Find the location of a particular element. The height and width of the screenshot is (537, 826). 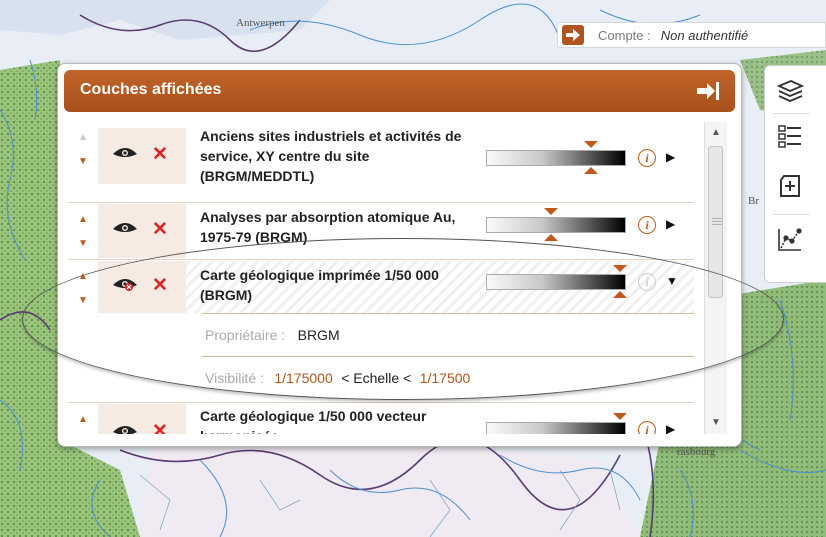

map-graph-icon is located at coordinates (790, 239).